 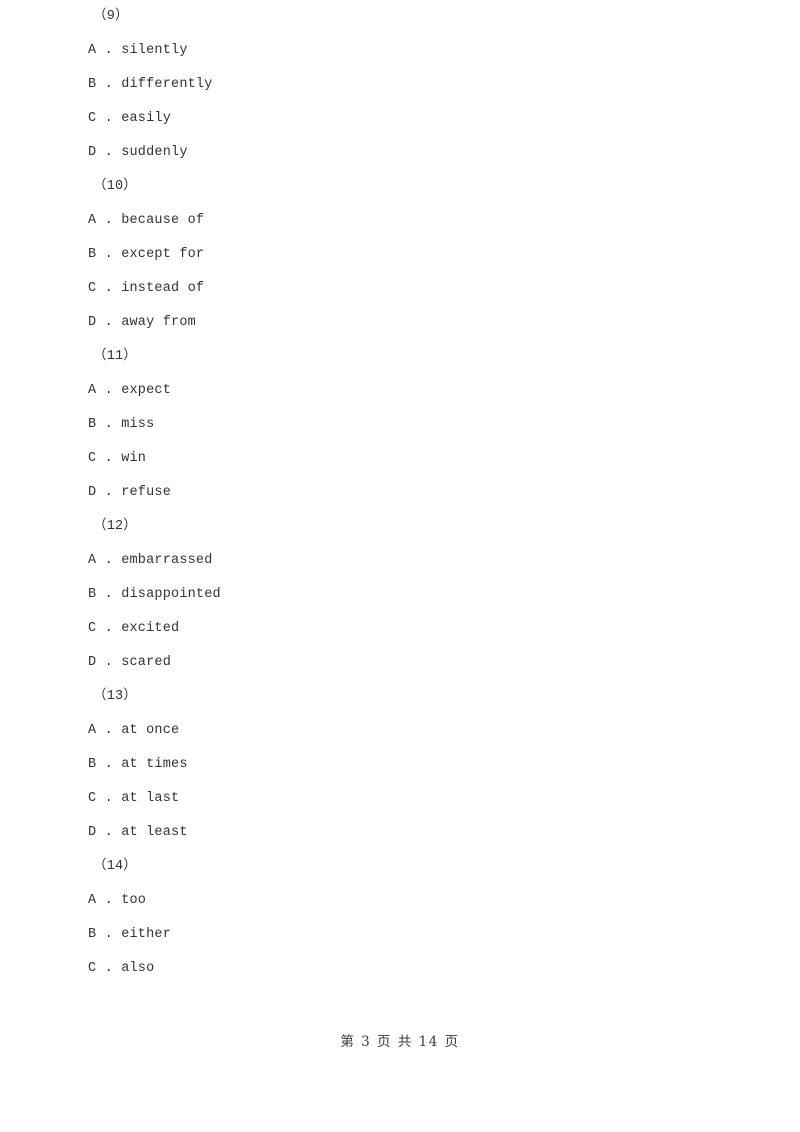 I want to click on question-number: （12）, so click(x=115, y=526).